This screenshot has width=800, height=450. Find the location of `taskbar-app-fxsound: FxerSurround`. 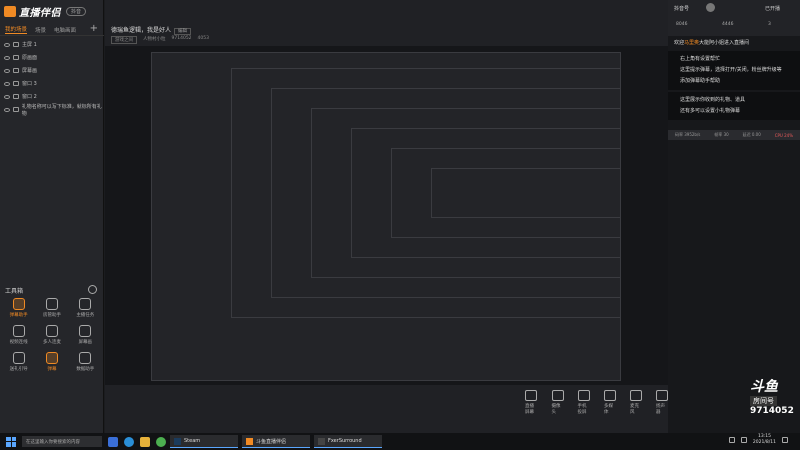

taskbar-app-fxsound: FxerSurround is located at coordinates (348, 441).